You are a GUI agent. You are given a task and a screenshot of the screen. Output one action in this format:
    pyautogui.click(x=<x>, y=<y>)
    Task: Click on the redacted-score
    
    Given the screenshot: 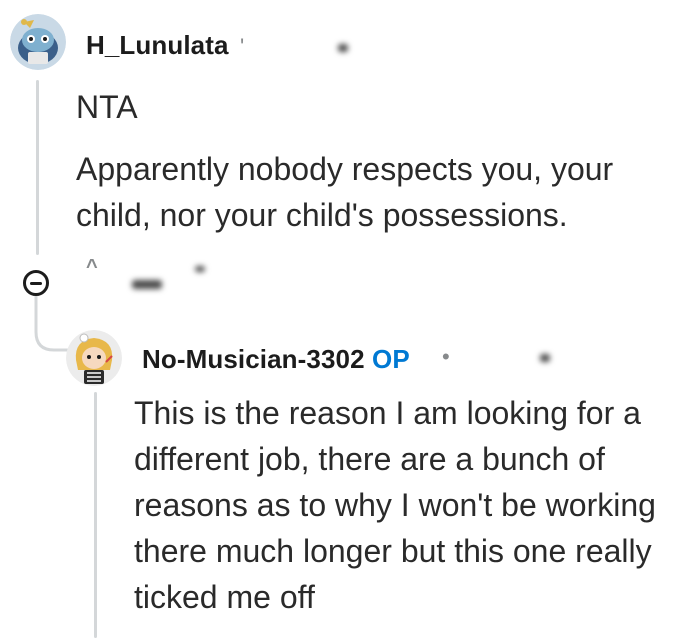 What is the action you would take?
    pyautogui.click(x=147, y=284)
    